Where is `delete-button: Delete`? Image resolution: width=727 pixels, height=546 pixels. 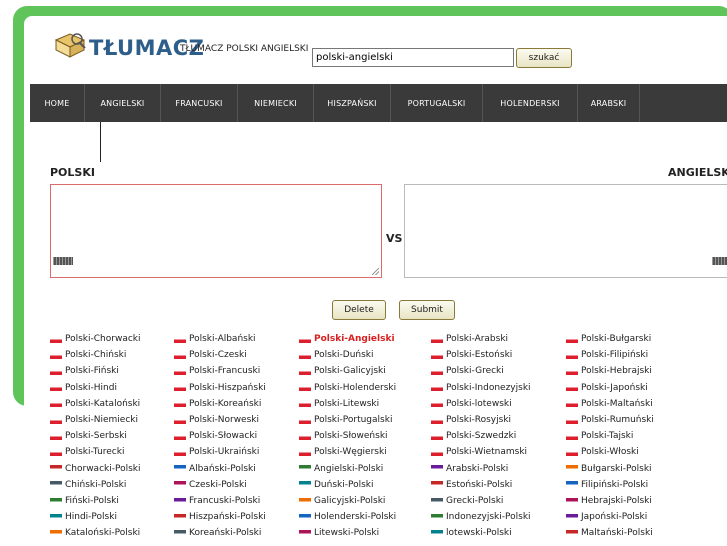 delete-button: Delete is located at coordinates (359, 310).